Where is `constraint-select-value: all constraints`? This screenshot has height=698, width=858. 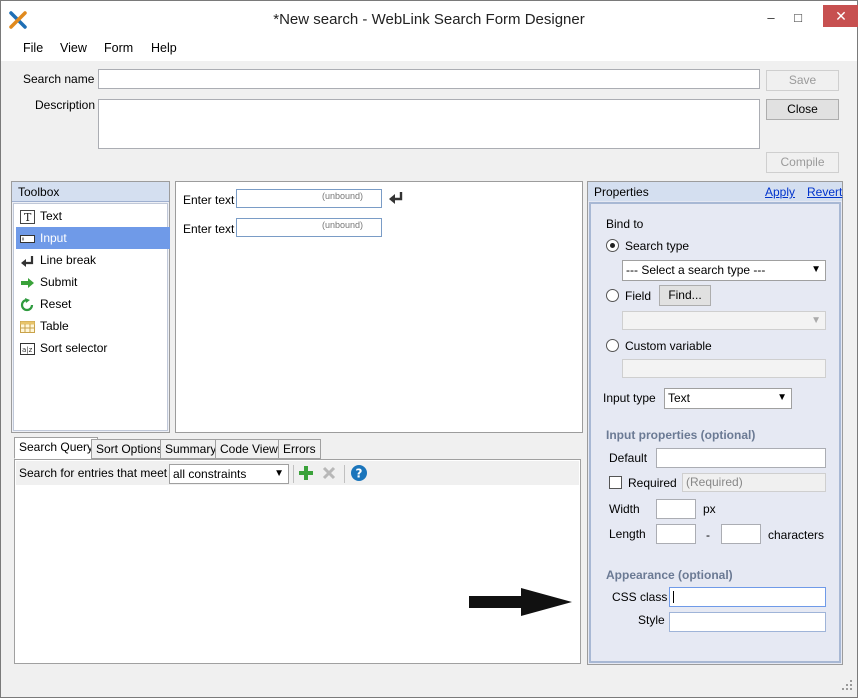
constraint-select-value: all constraints is located at coordinates (210, 474).